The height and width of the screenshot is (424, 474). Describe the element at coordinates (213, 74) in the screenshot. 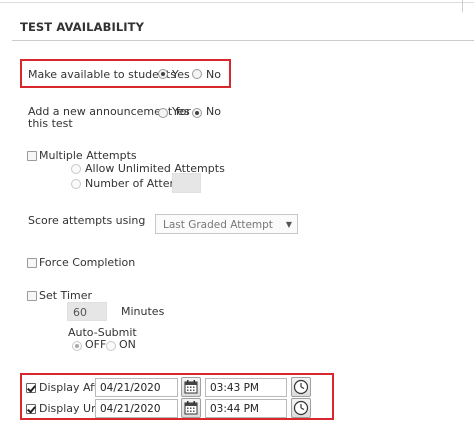

I see `make-available-no-label: No` at that location.